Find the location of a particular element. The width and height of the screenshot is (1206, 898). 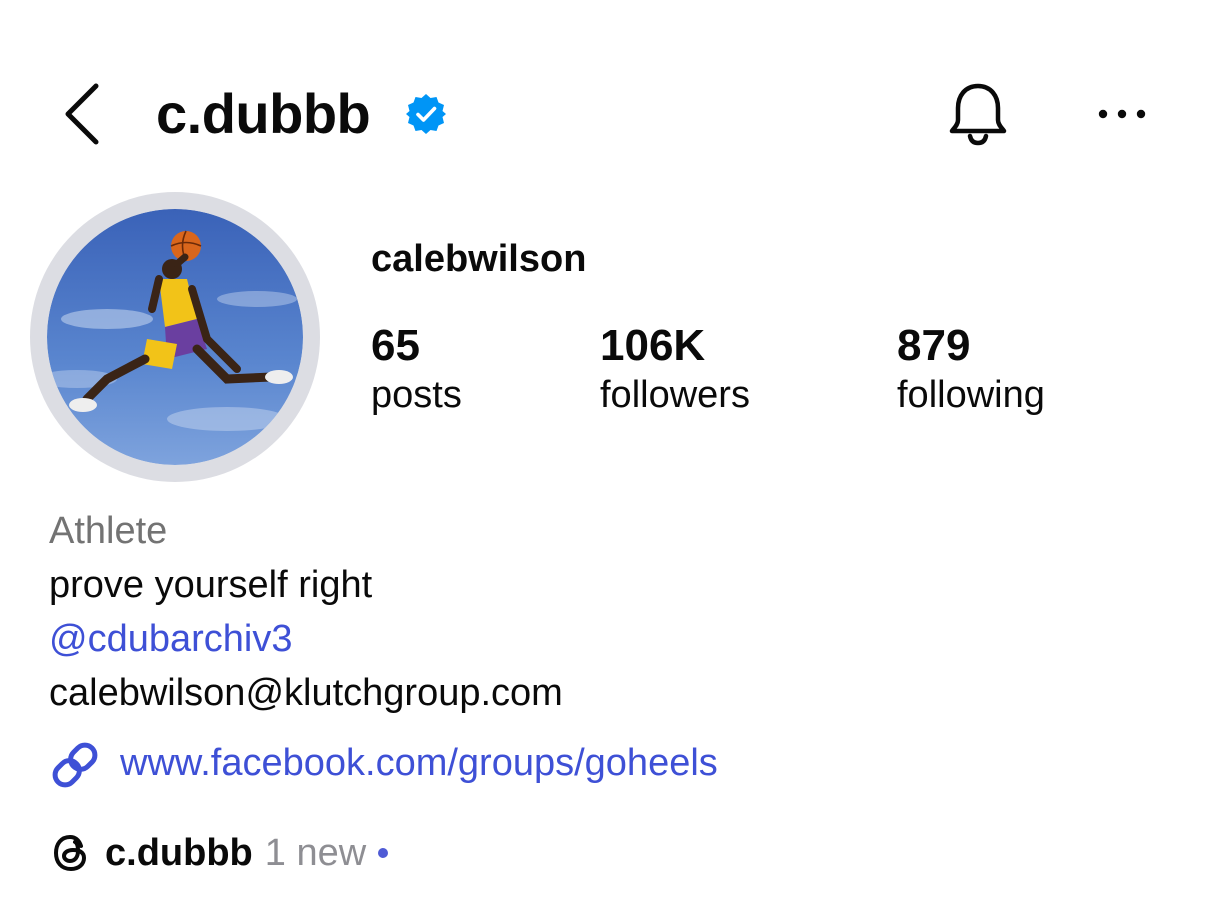

stat-posts-label: posts is located at coordinates (416, 395).